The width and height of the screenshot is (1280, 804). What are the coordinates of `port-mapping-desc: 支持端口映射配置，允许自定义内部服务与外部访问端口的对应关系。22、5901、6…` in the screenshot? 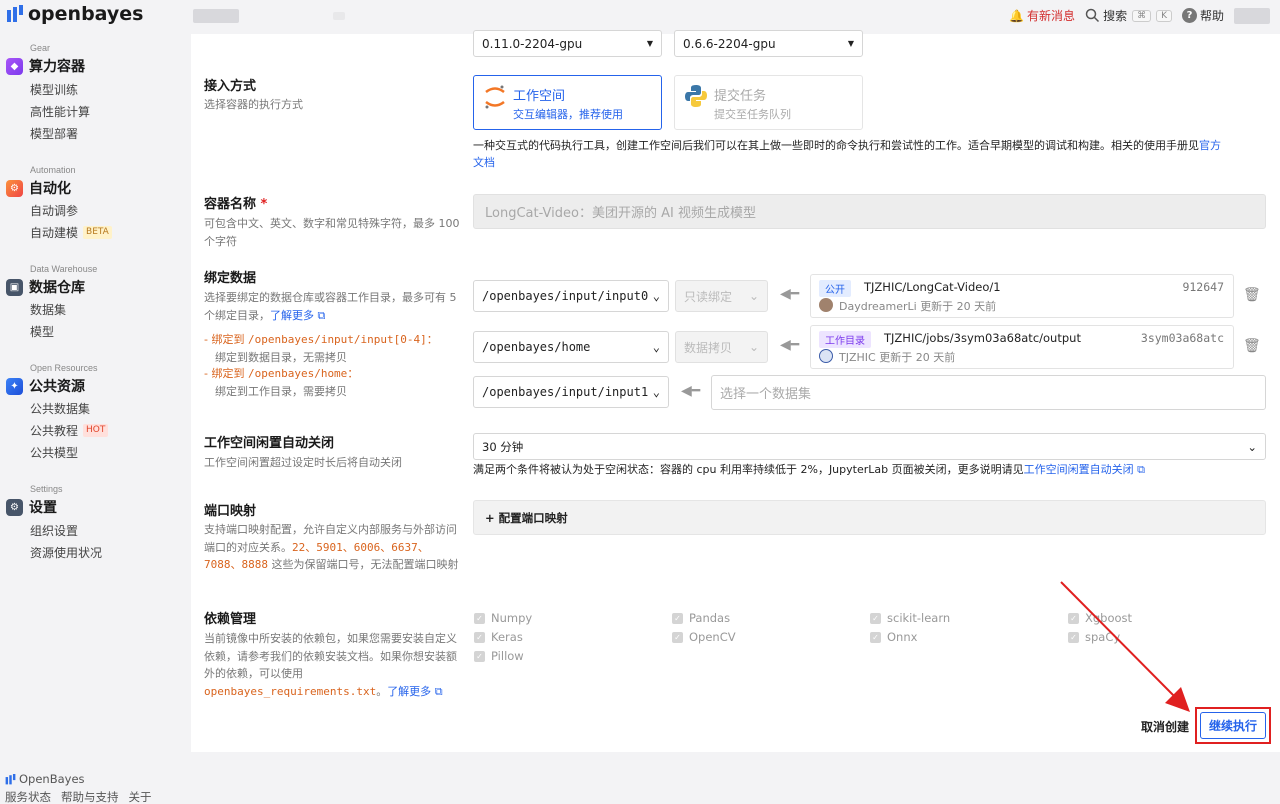 It's located at (331, 547).